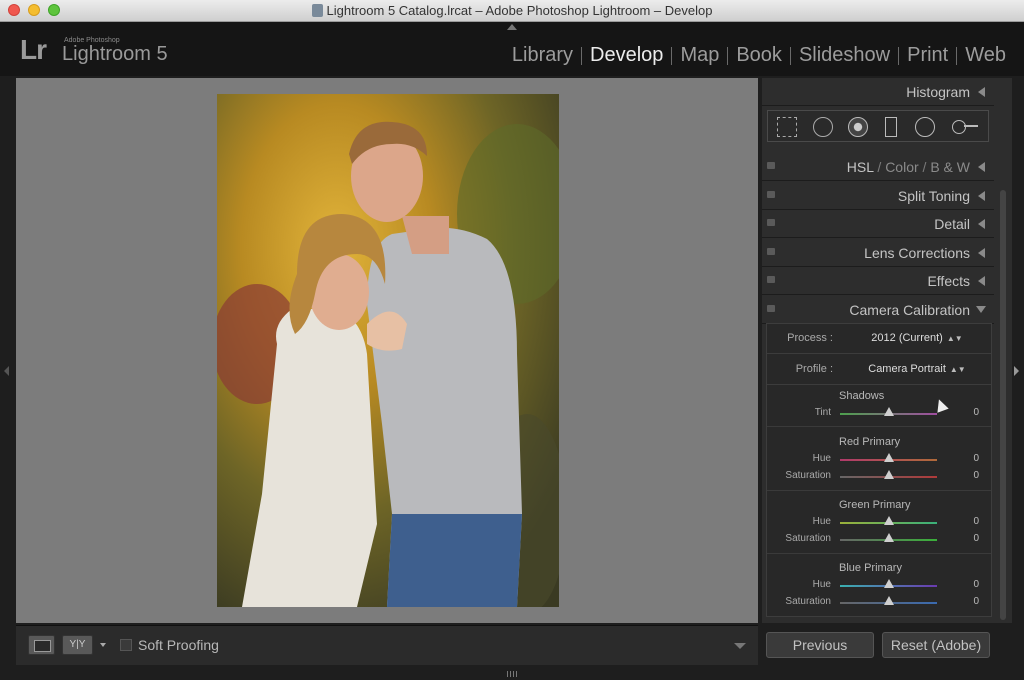  I want to click on module-map: Map, so click(699, 55).